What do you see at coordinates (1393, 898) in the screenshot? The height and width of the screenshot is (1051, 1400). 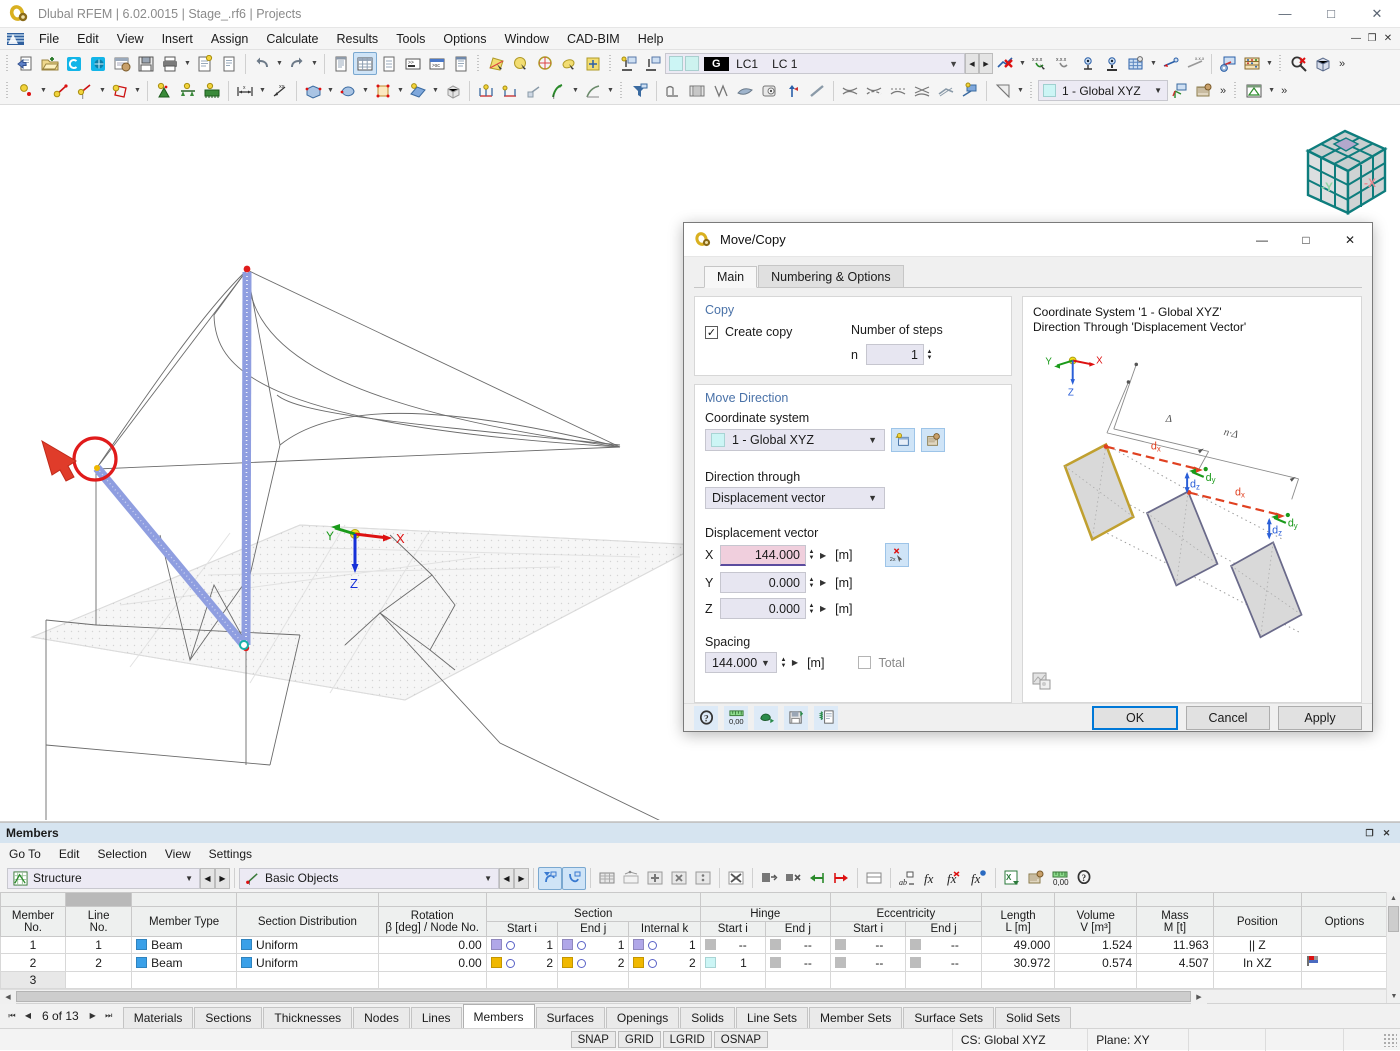 I see `scroll-up-arrow-icon: ▲` at bounding box center [1393, 898].